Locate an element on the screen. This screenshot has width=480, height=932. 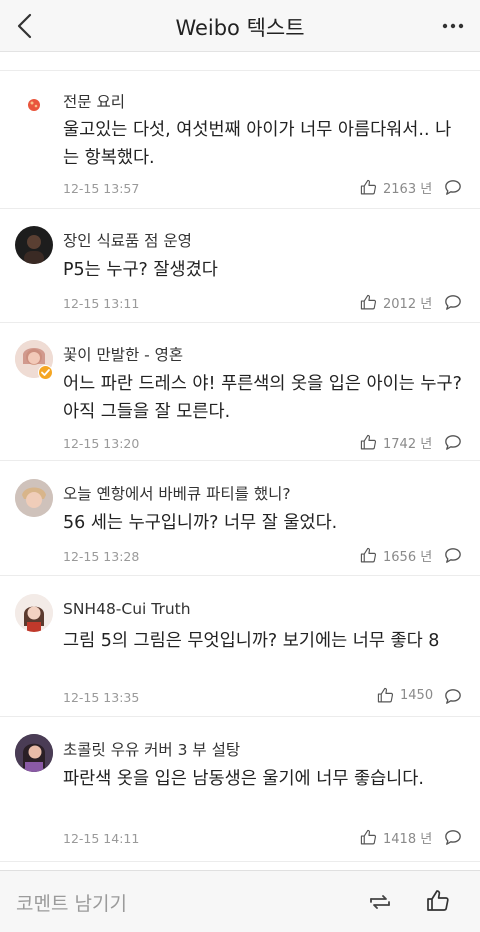
page-title: Weibo 텍스트 is located at coordinates (240, 28).